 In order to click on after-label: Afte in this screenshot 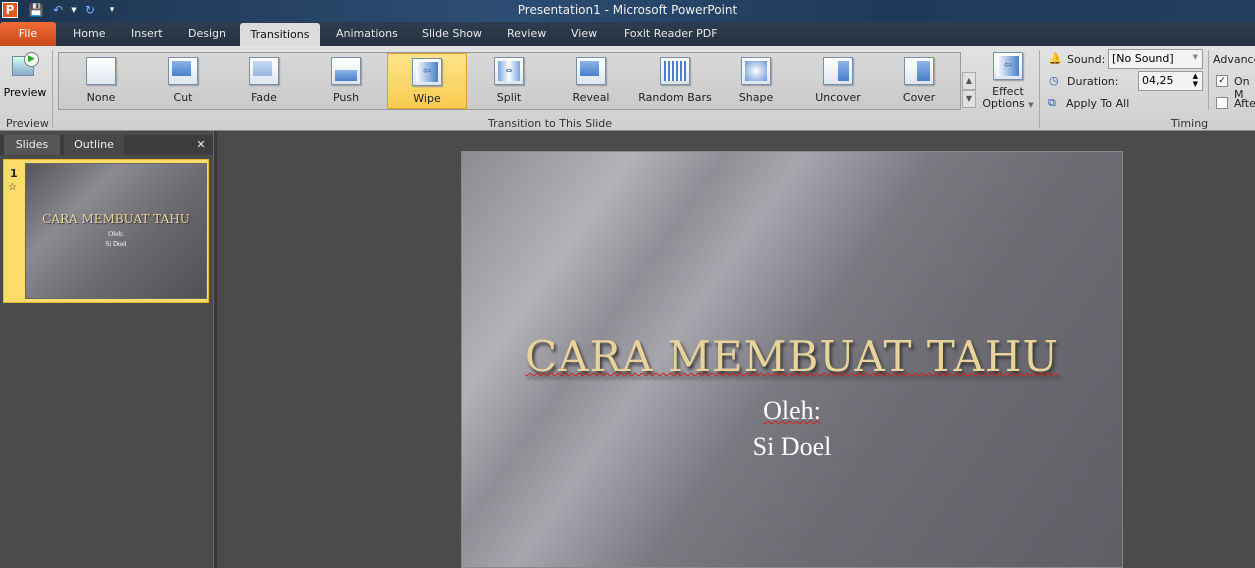, I will do `click(1244, 103)`.